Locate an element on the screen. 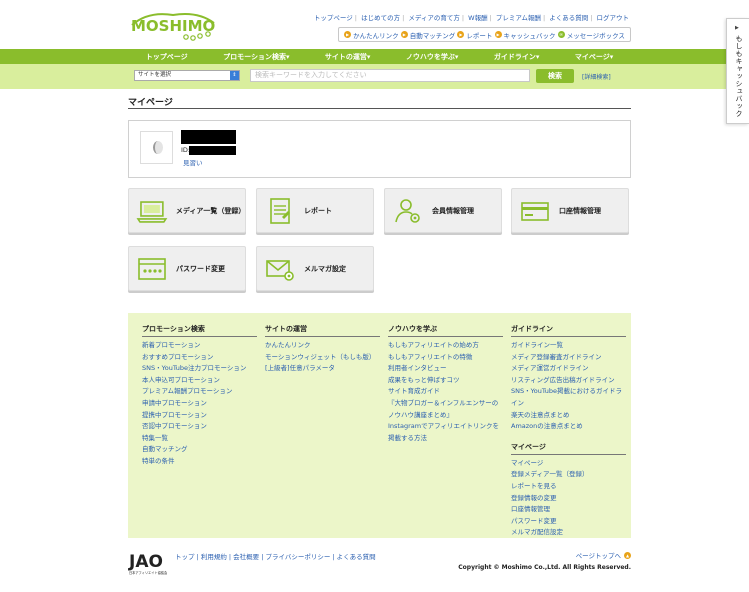 The image size is (749, 592). cashback-button: ▶ キャッシュバック is located at coordinates (525, 35).